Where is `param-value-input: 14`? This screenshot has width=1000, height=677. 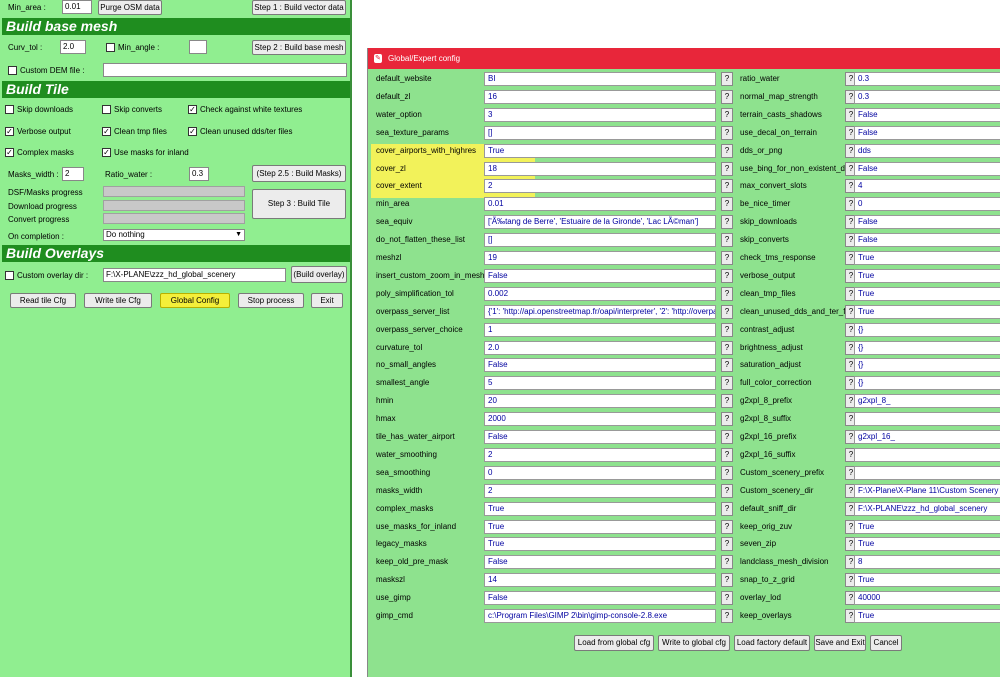
param-value-input: 14 is located at coordinates (600, 580).